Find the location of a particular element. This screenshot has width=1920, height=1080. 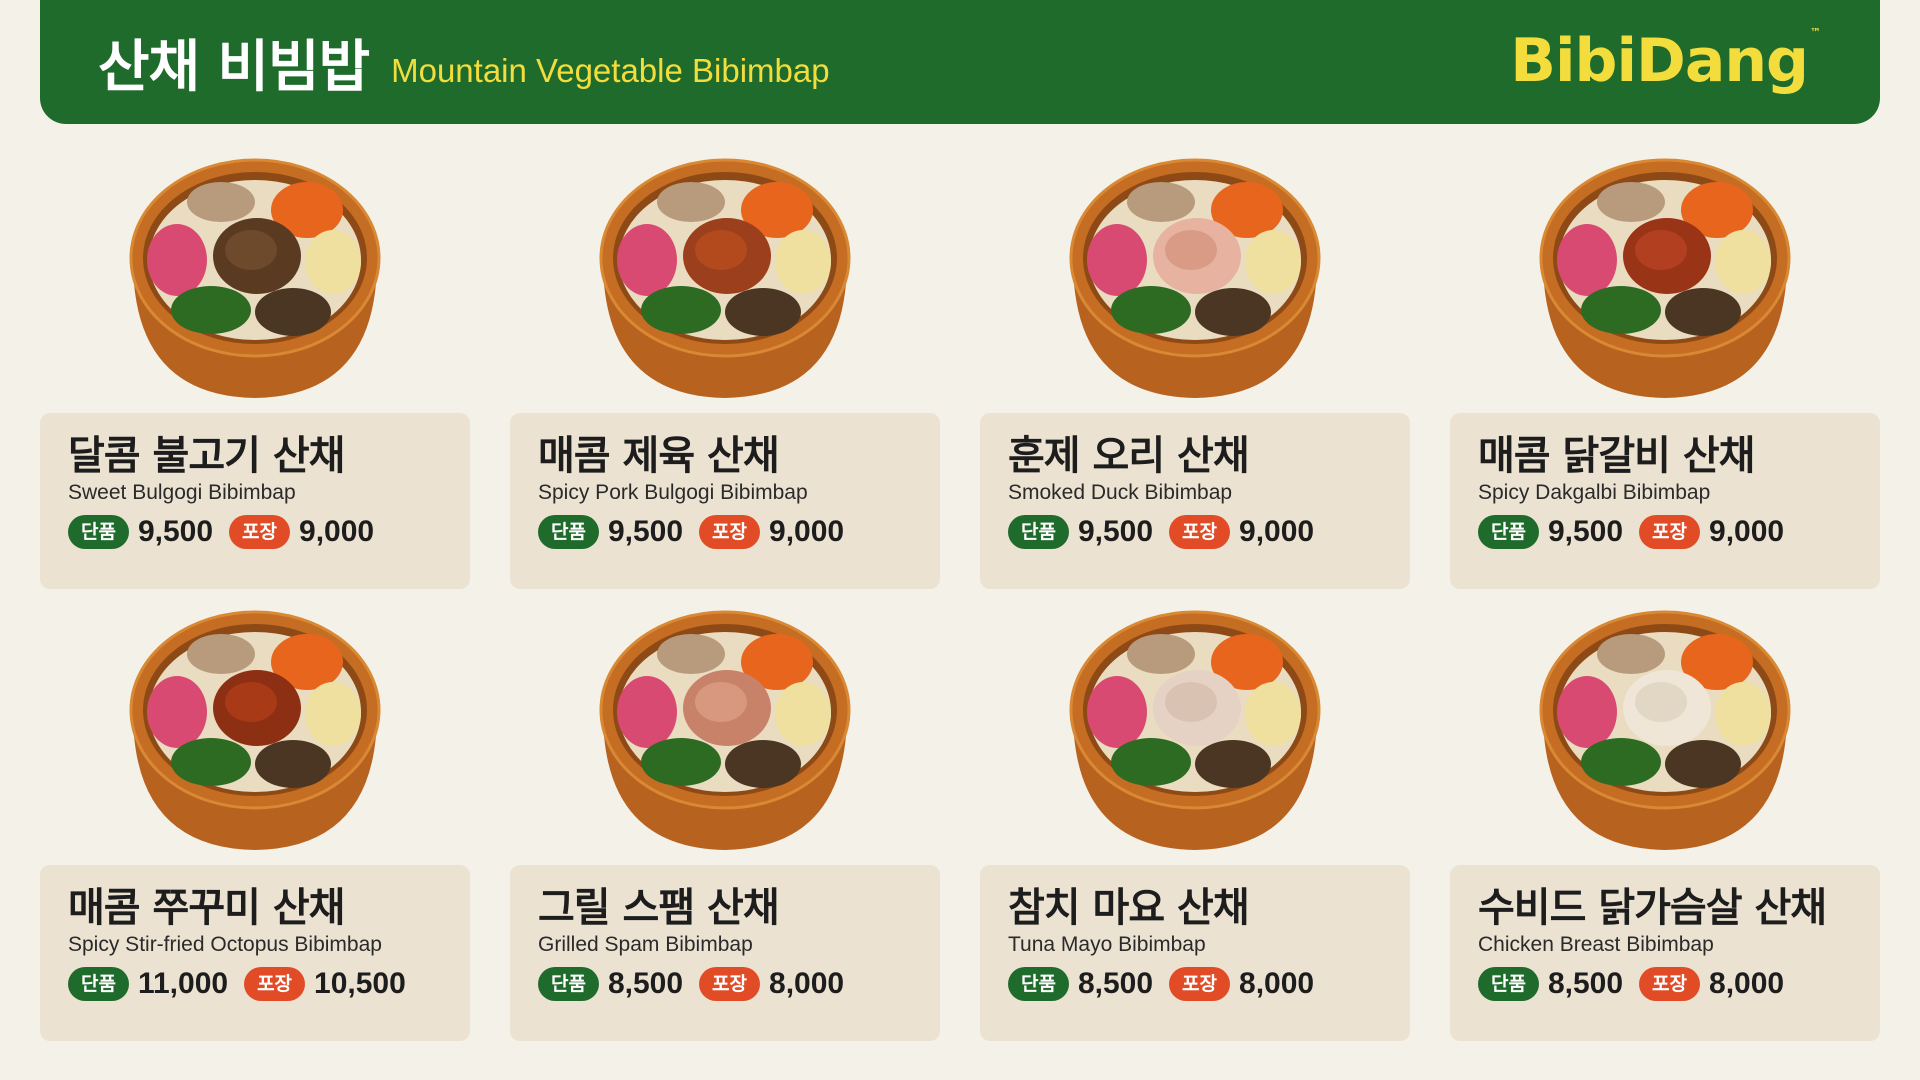

item-name-en: Spicy Dakgalbi Bibimbap is located at coordinates (1594, 492).